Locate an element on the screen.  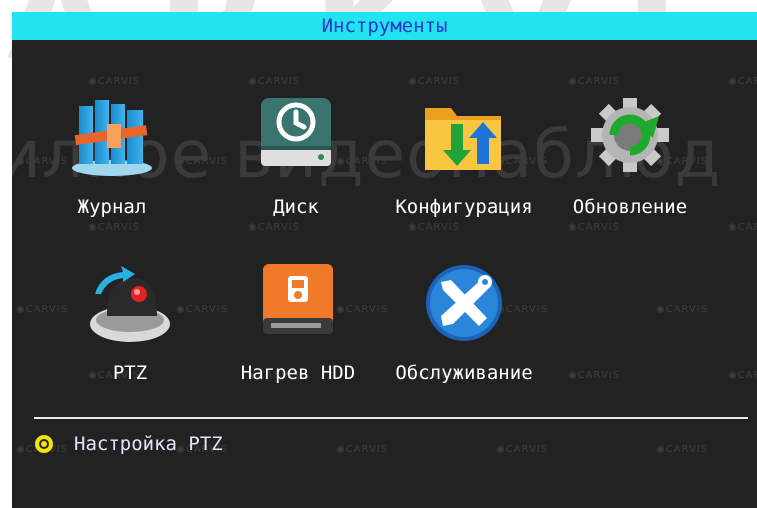
menu-item-ptz: PTZ is located at coordinates (130, 336).